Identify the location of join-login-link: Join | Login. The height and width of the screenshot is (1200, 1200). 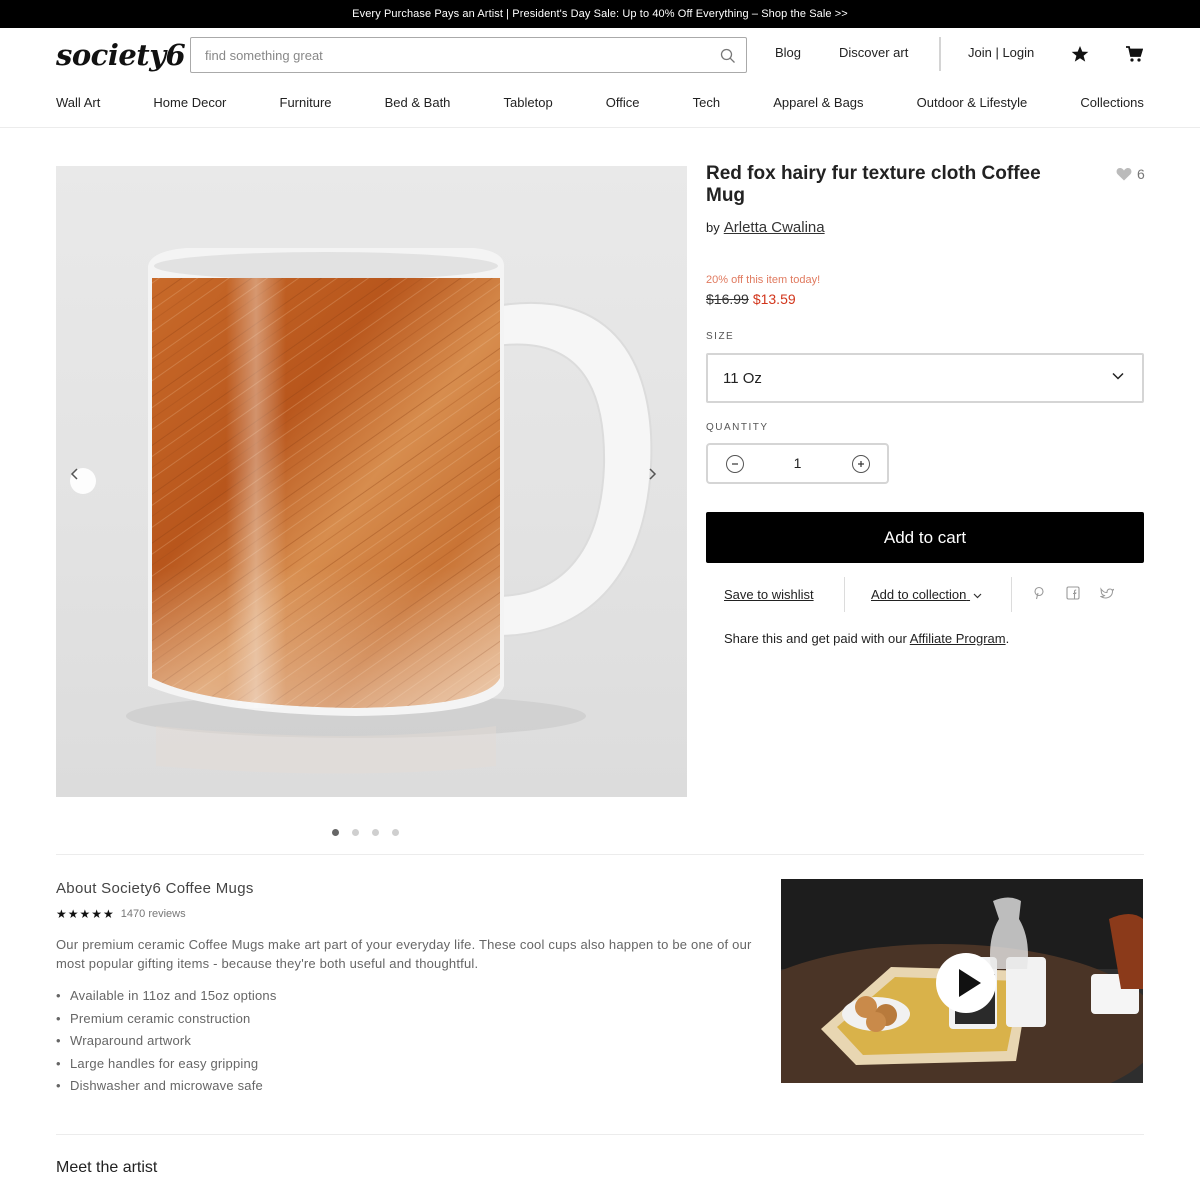
(1001, 52).